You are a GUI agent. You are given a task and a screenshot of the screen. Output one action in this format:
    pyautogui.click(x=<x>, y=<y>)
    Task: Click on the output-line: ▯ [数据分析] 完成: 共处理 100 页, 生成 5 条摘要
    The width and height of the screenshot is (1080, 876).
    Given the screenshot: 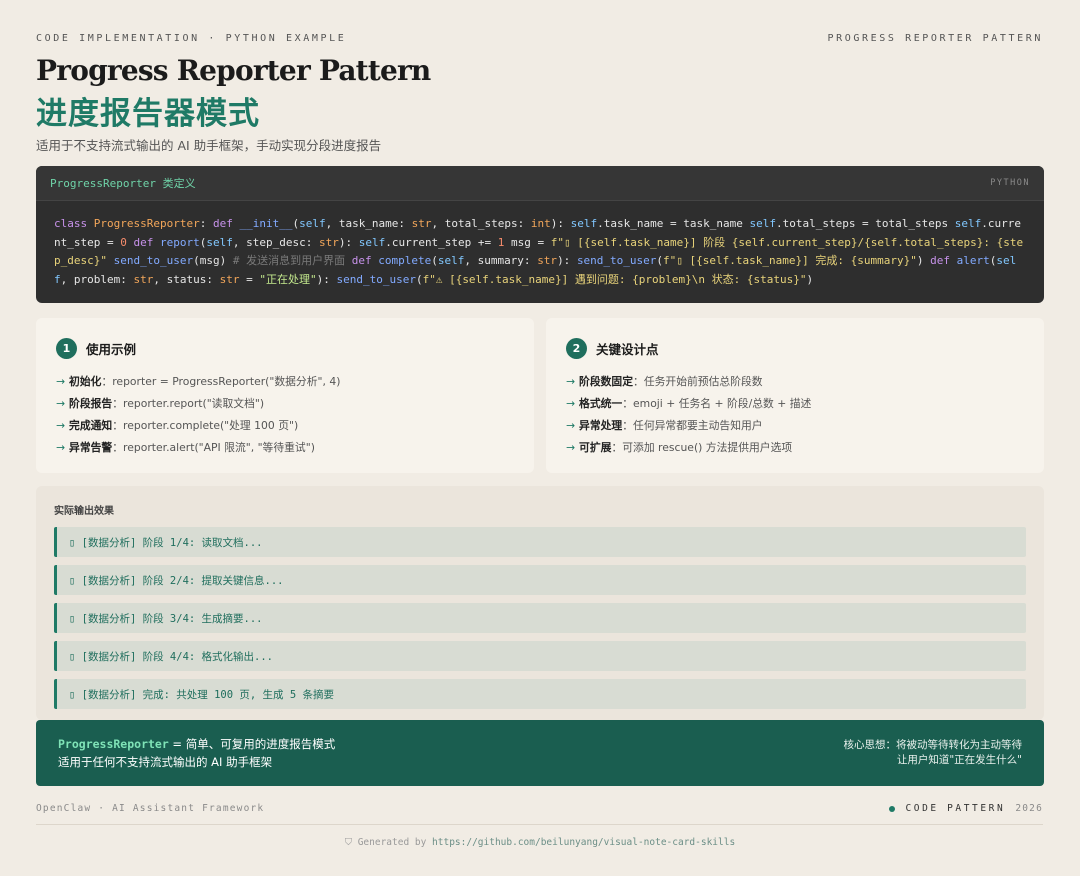 What is the action you would take?
    pyautogui.click(x=540, y=694)
    